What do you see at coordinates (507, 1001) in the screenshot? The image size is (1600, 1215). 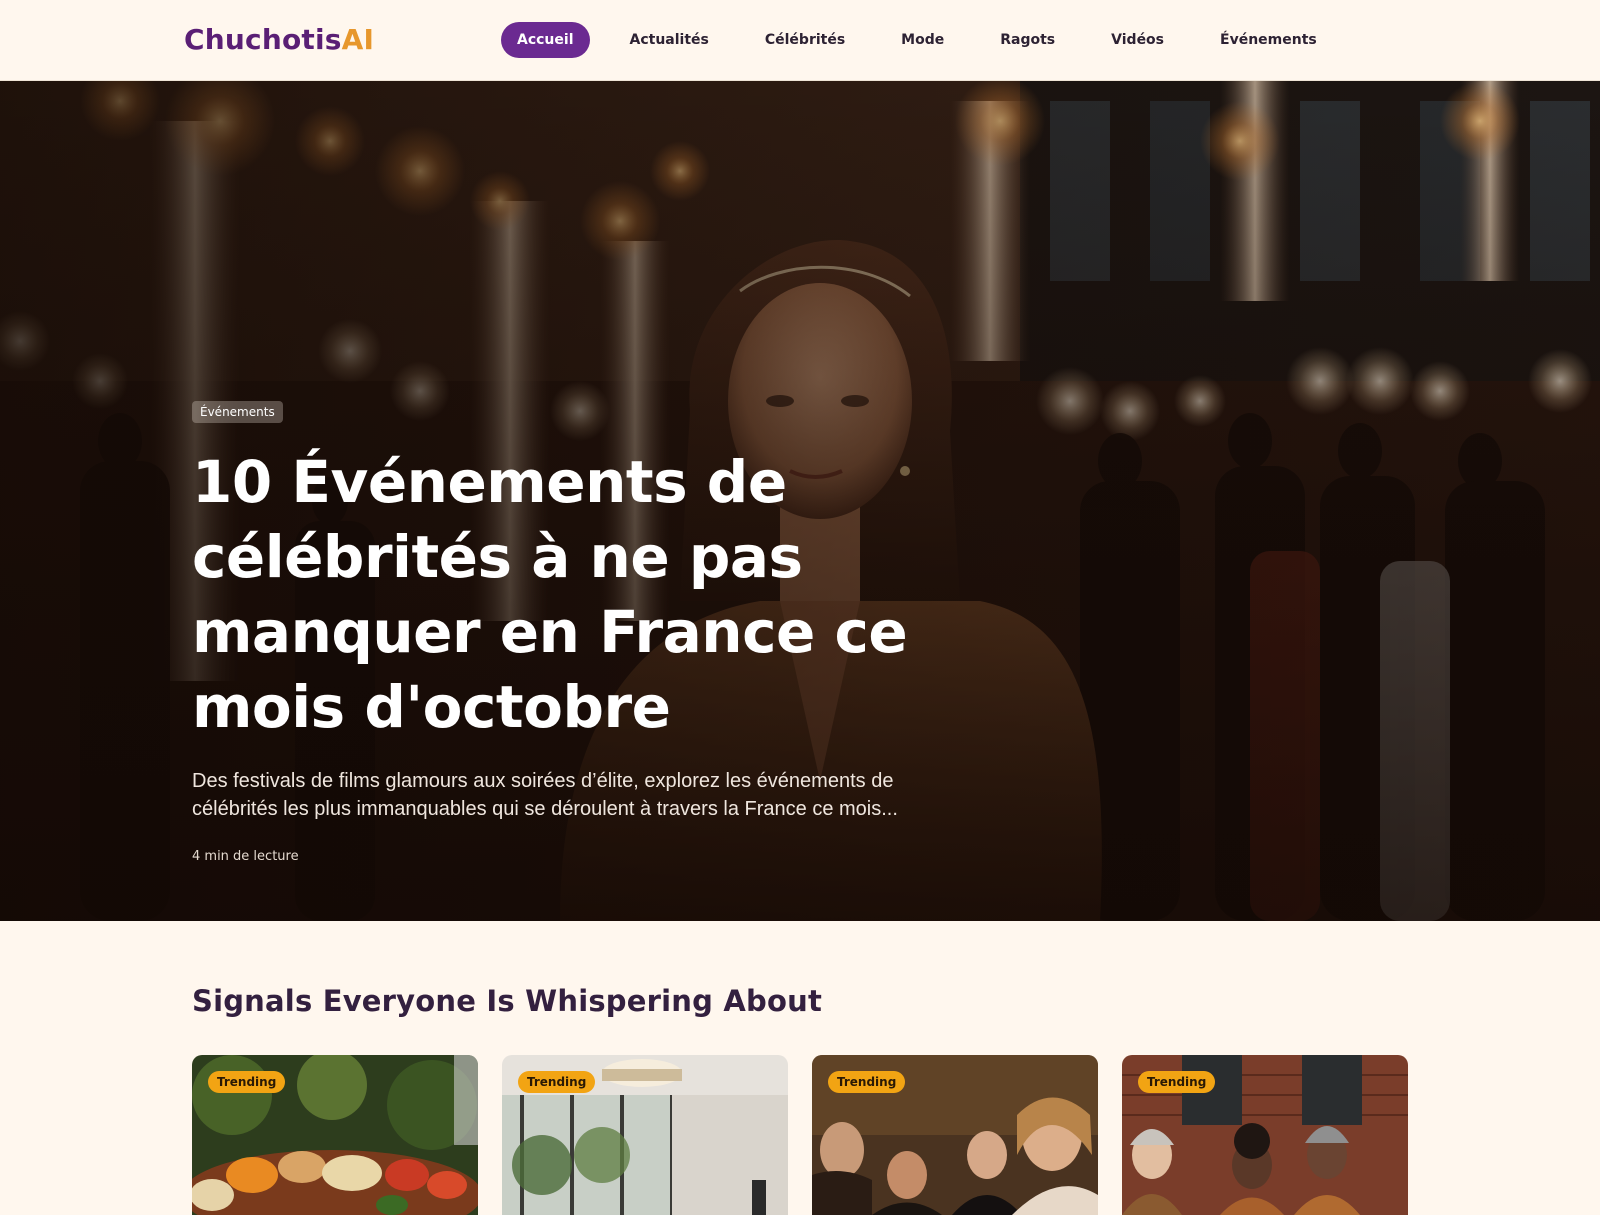 I see `section-title: Signals Everyone Is Whispering About` at bounding box center [507, 1001].